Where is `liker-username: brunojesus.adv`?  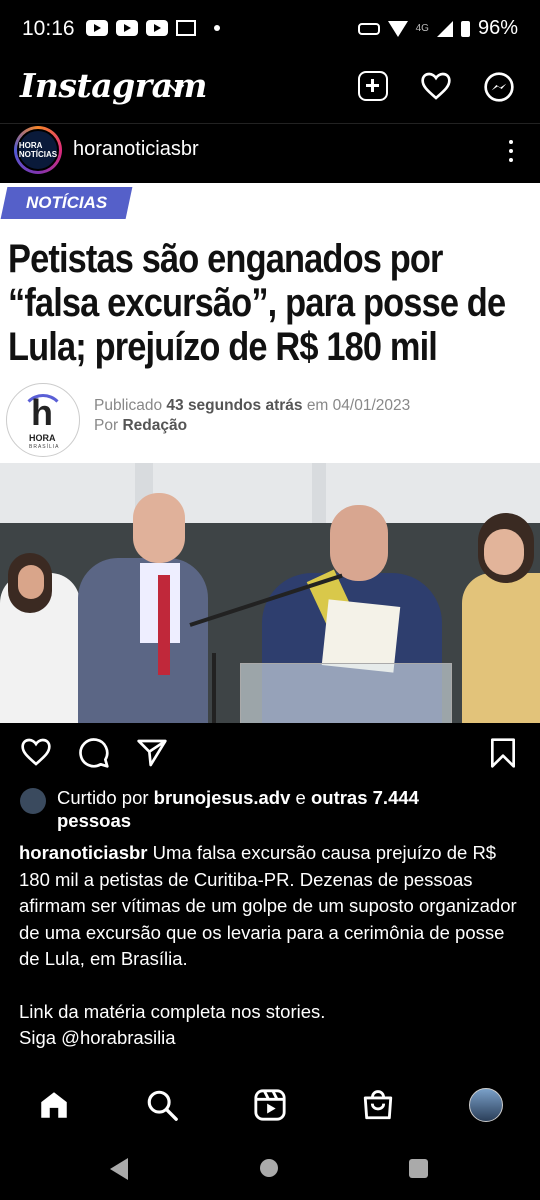 liker-username: brunojesus.adv is located at coordinates (222, 797).